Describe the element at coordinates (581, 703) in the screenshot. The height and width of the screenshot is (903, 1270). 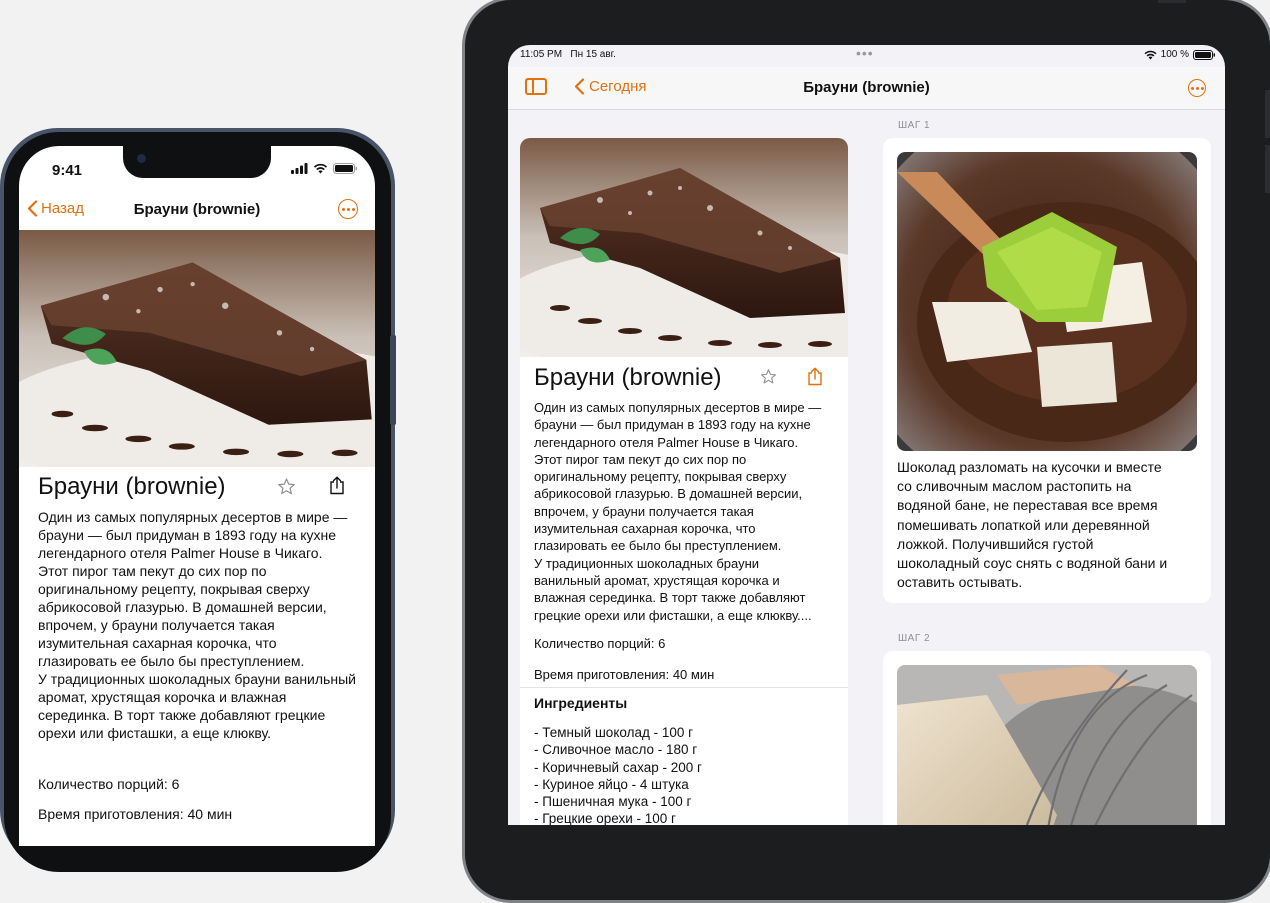
I see `ingredients-heading: Ингредиенты` at that location.